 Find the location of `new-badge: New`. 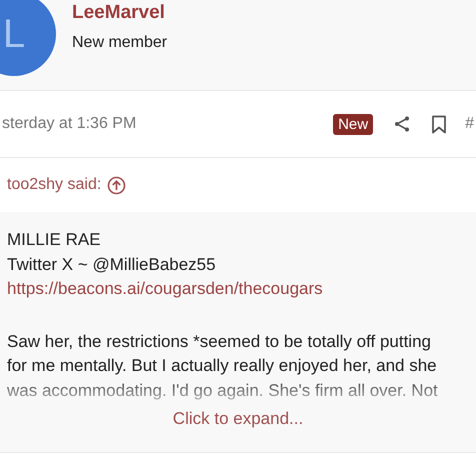

new-badge: New is located at coordinates (353, 124).